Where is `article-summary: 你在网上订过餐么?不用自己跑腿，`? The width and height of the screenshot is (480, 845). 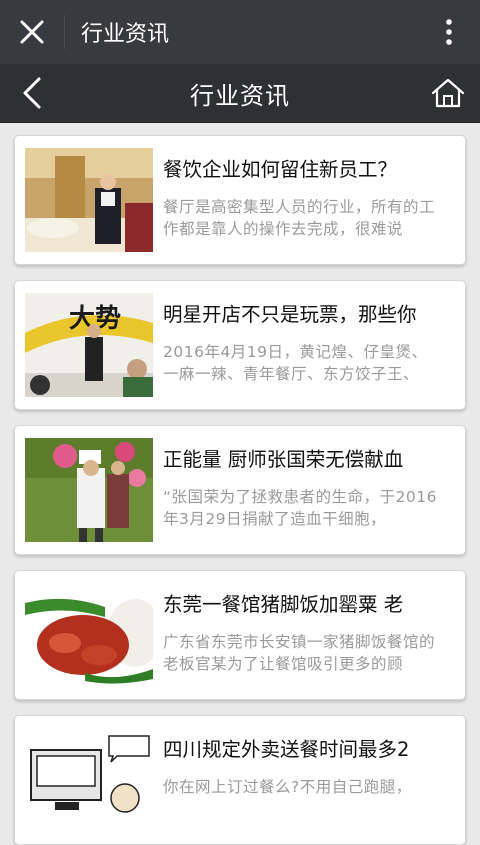
article-summary: 你在网上订过餐么?不用自己跑腿， is located at coordinates (287, 787).